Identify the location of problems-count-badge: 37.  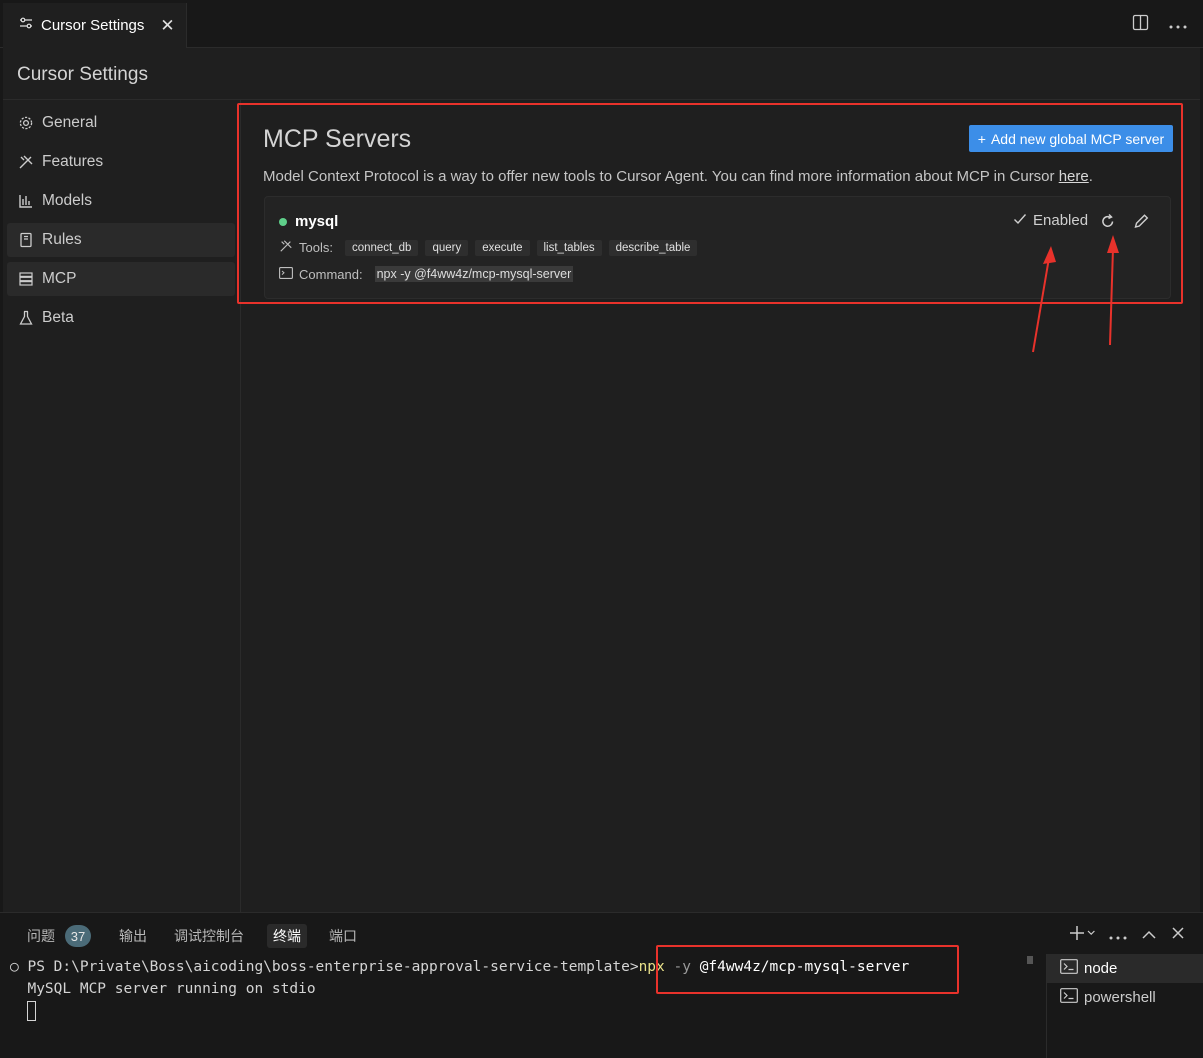
(78, 936).